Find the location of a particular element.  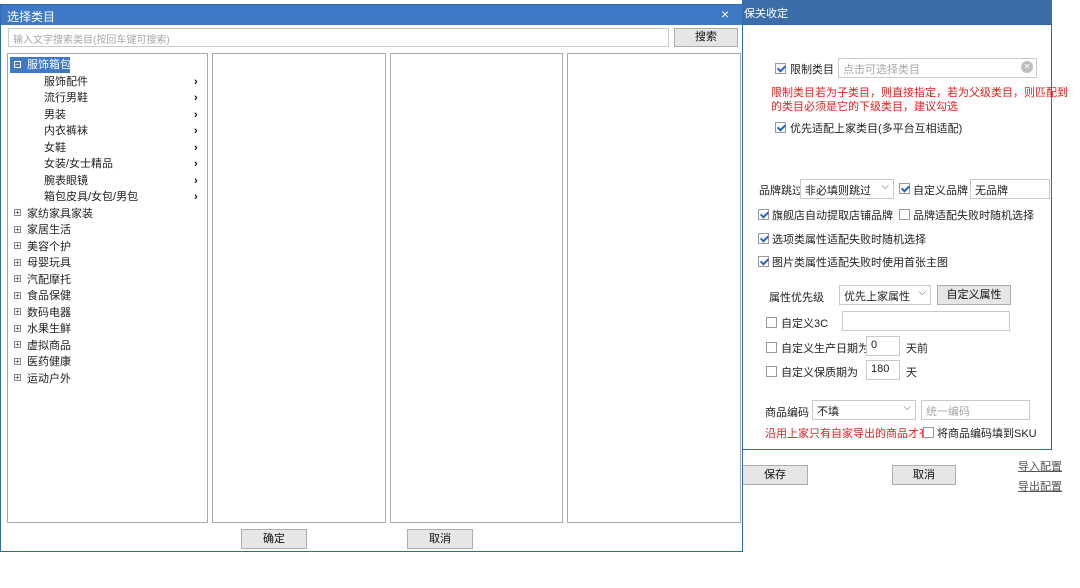

tree-item-label: 腕表眼镜 is located at coordinates (66, 180).